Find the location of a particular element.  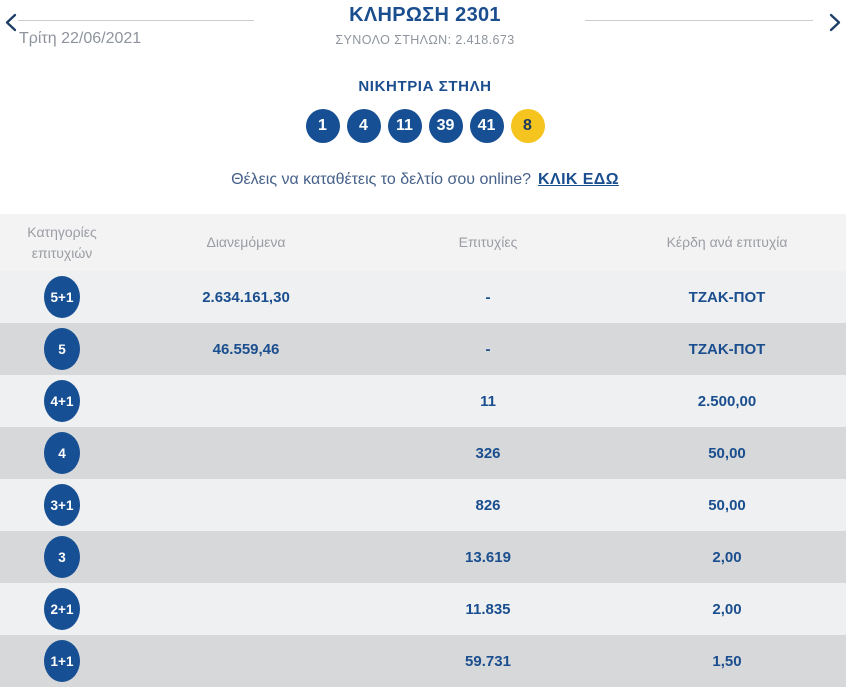

right-divider-line is located at coordinates (699, 20).